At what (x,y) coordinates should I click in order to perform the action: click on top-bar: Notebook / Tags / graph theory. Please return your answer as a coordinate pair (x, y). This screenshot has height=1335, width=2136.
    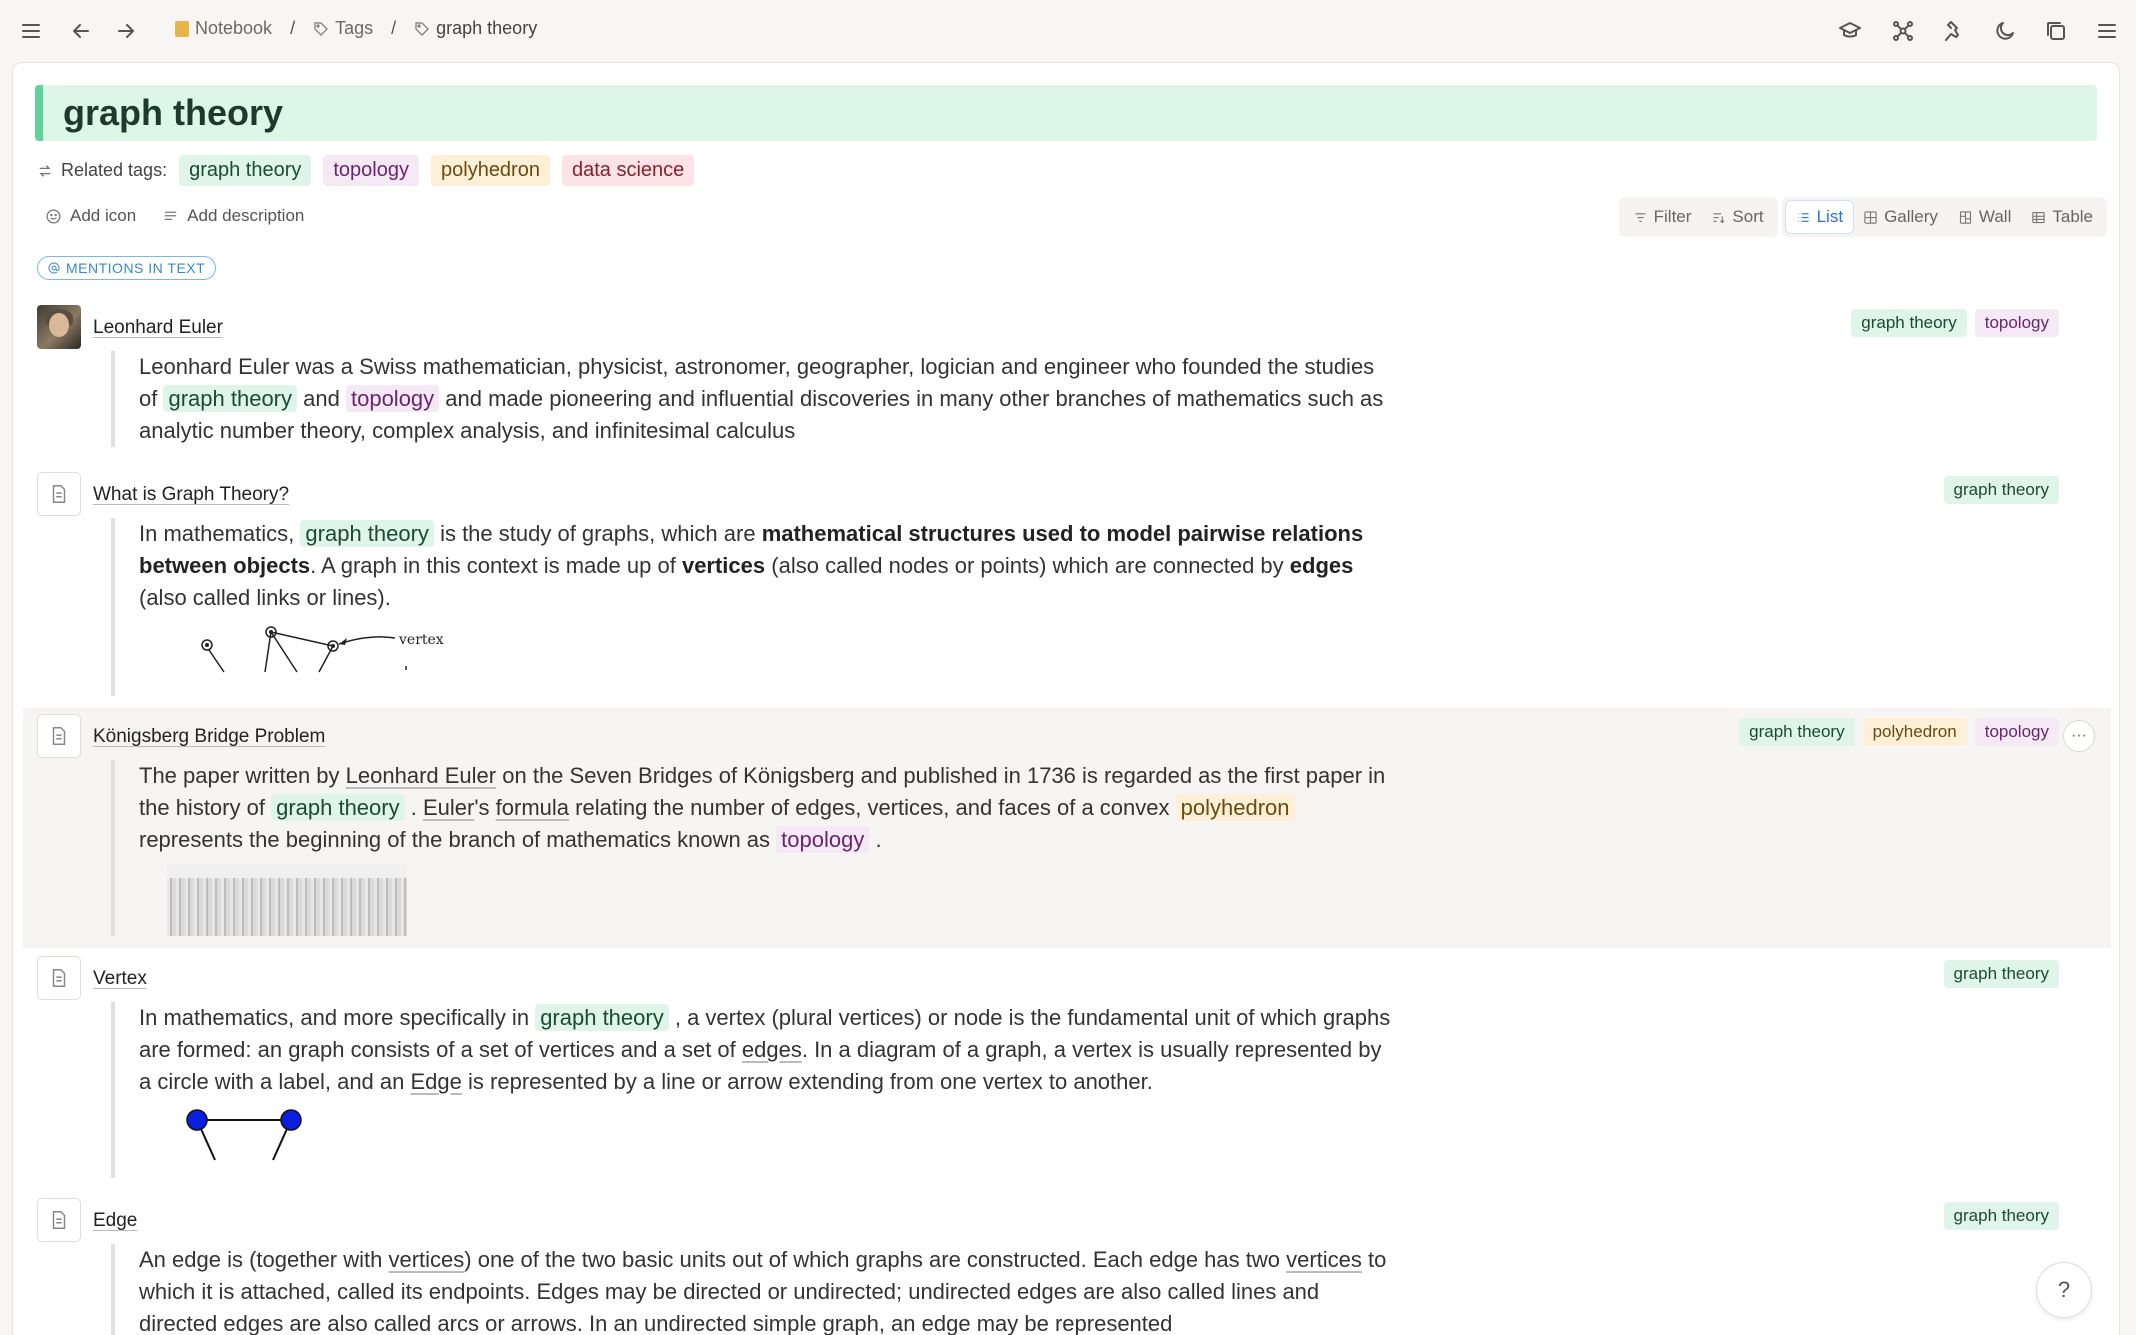
    Looking at the image, I should click on (1068, 31).